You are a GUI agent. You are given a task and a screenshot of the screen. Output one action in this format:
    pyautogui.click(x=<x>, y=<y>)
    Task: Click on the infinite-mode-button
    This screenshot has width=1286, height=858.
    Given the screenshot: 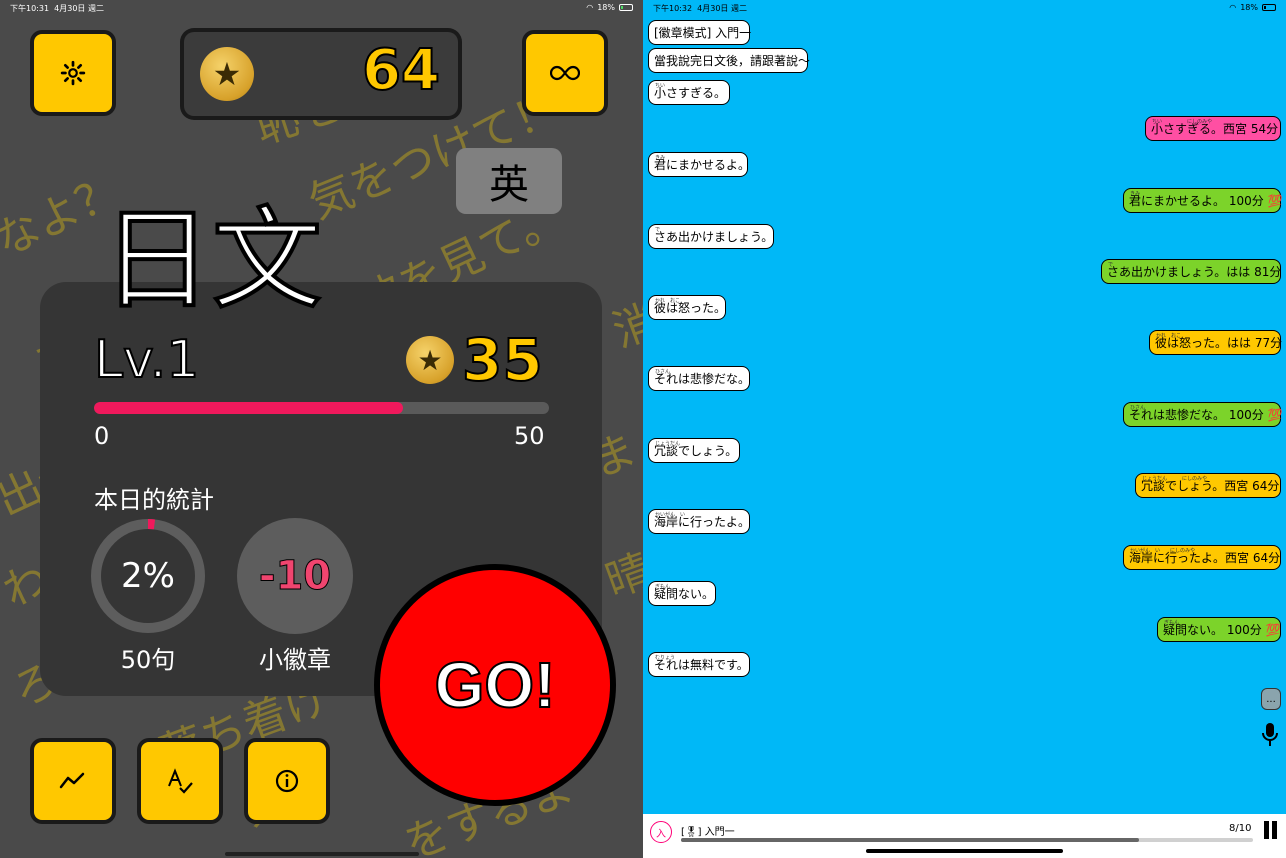 What is the action you would take?
    pyautogui.click(x=565, y=73)
    